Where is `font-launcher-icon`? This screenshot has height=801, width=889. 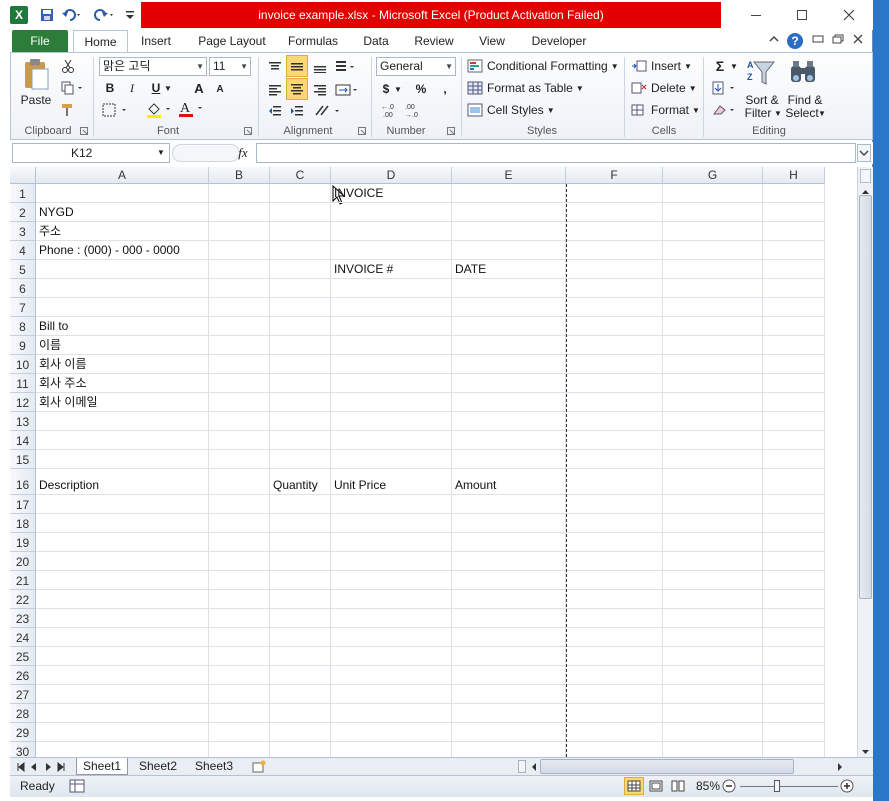 font-launcher-icon is located at coordinates (248, 131).